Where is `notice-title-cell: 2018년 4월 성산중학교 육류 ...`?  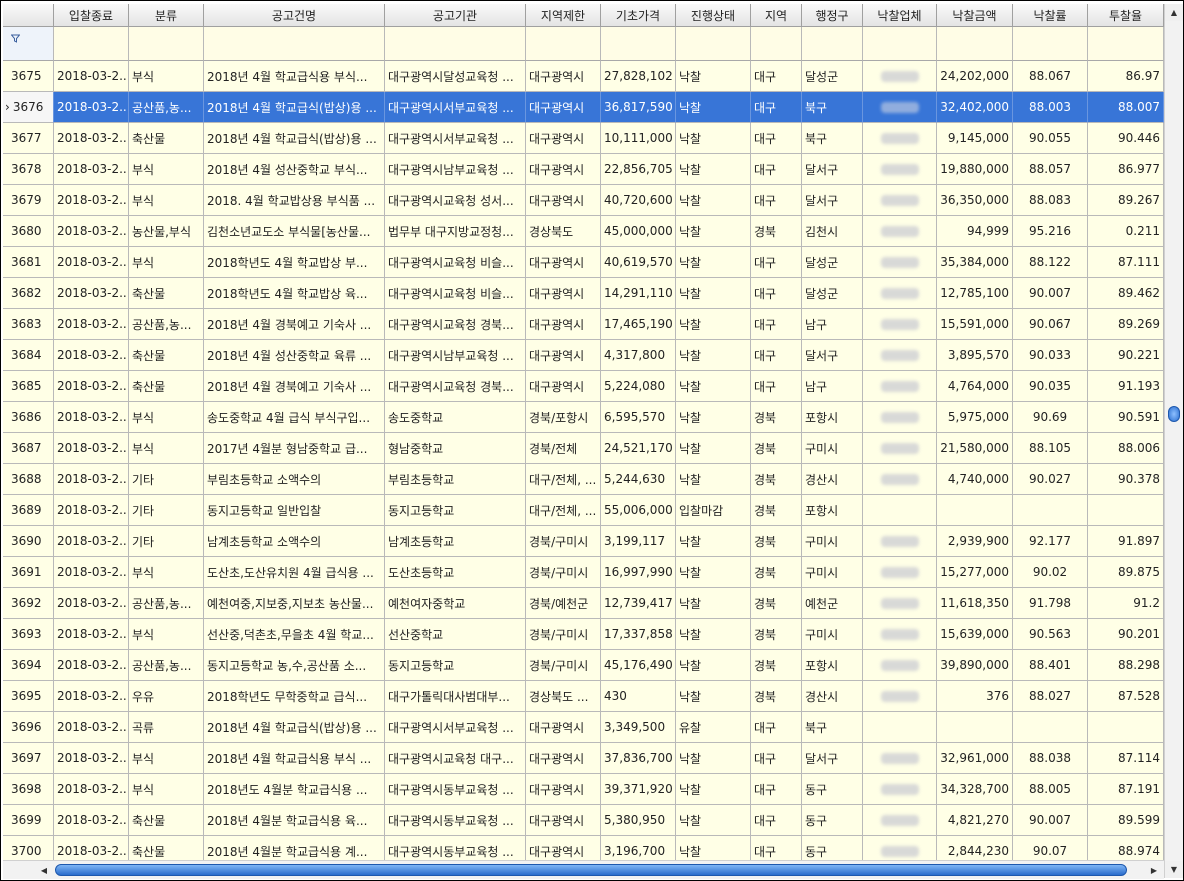 notice-title-cell: 2018년 4월 성산중학교 육류 ... is located at coordinates (294, 355).